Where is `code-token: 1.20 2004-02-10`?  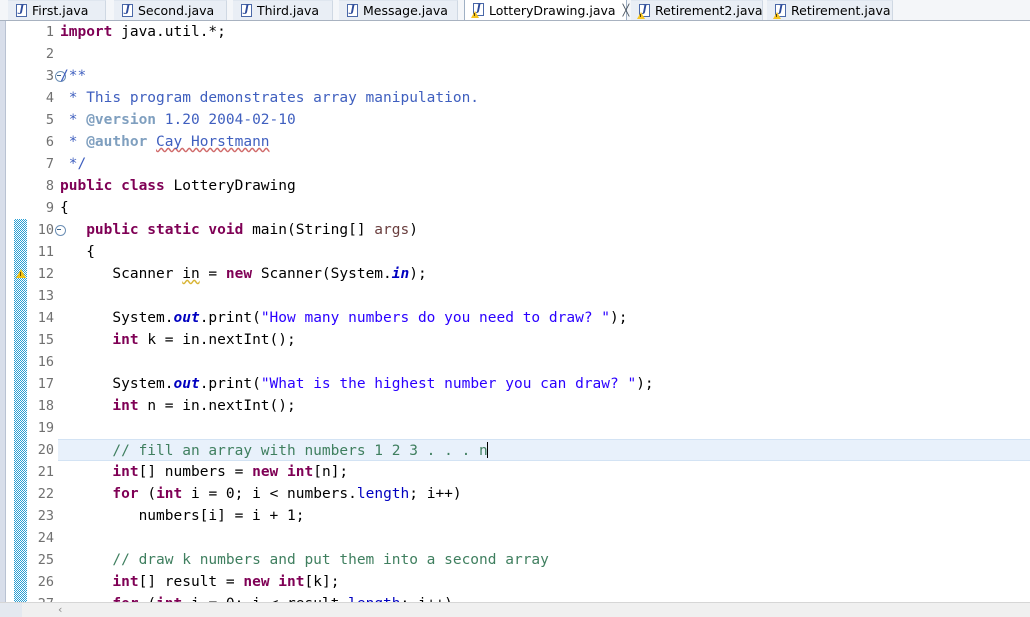
code-token: 1.20 2004-02-10 is located at coordinates (226, 120).